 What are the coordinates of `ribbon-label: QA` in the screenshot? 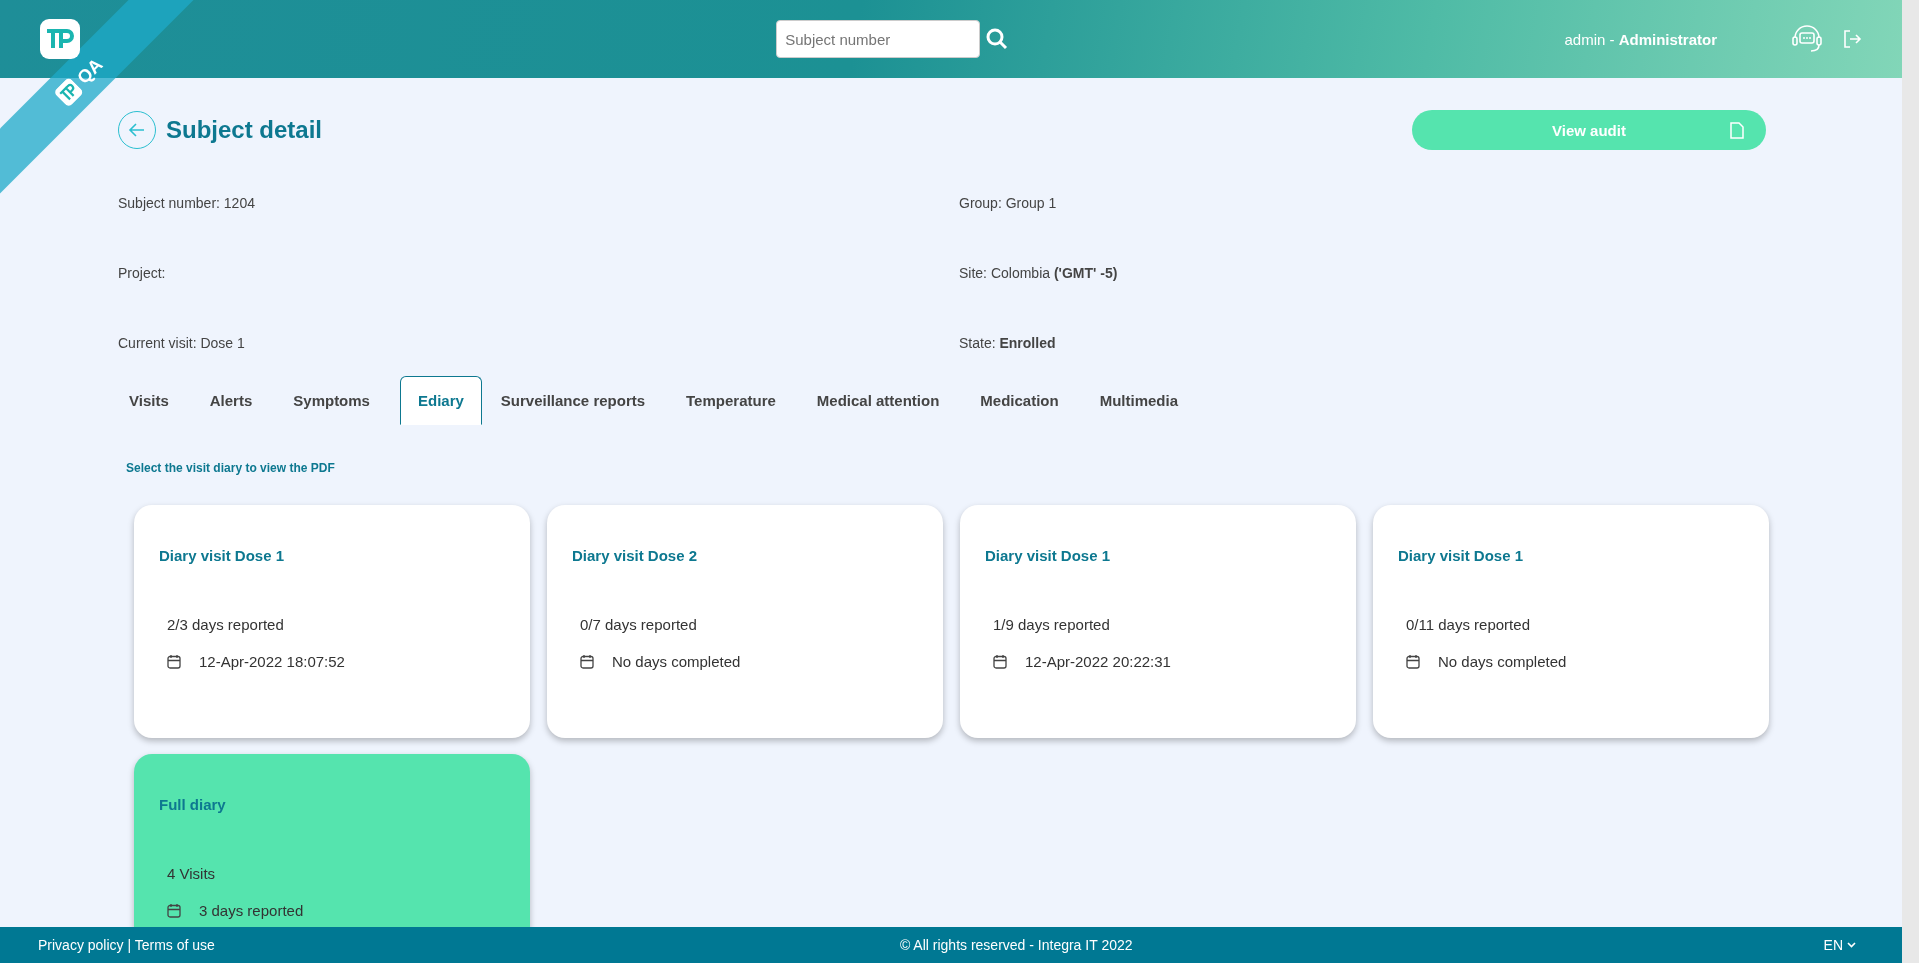 It's located at (89, 71).